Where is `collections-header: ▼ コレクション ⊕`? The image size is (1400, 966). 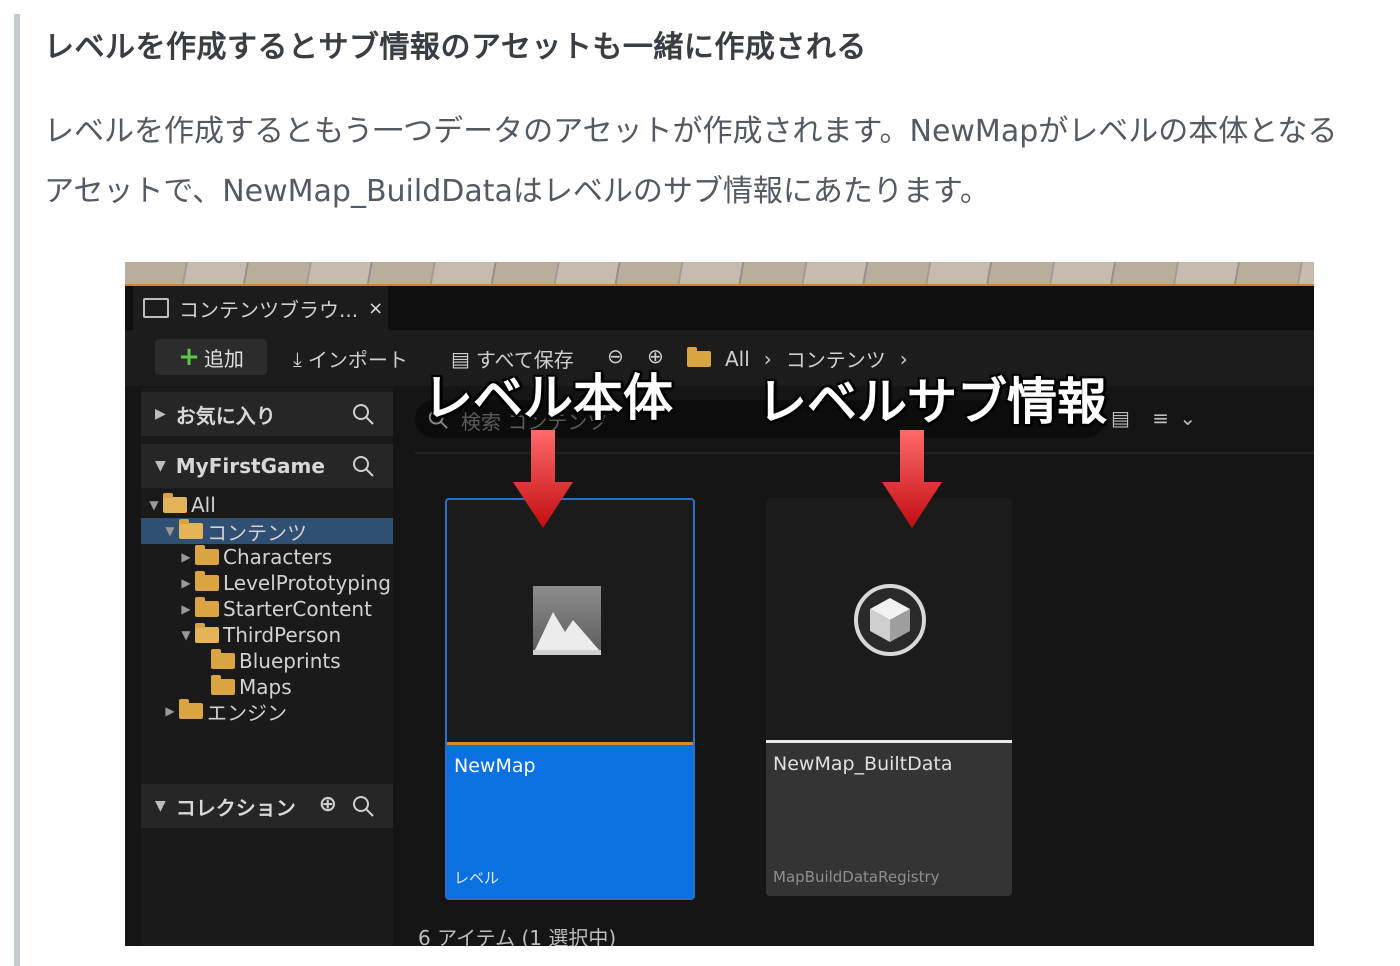
collections-header: ▼ コレクション ⊕ is located at coordinates (267, 806).